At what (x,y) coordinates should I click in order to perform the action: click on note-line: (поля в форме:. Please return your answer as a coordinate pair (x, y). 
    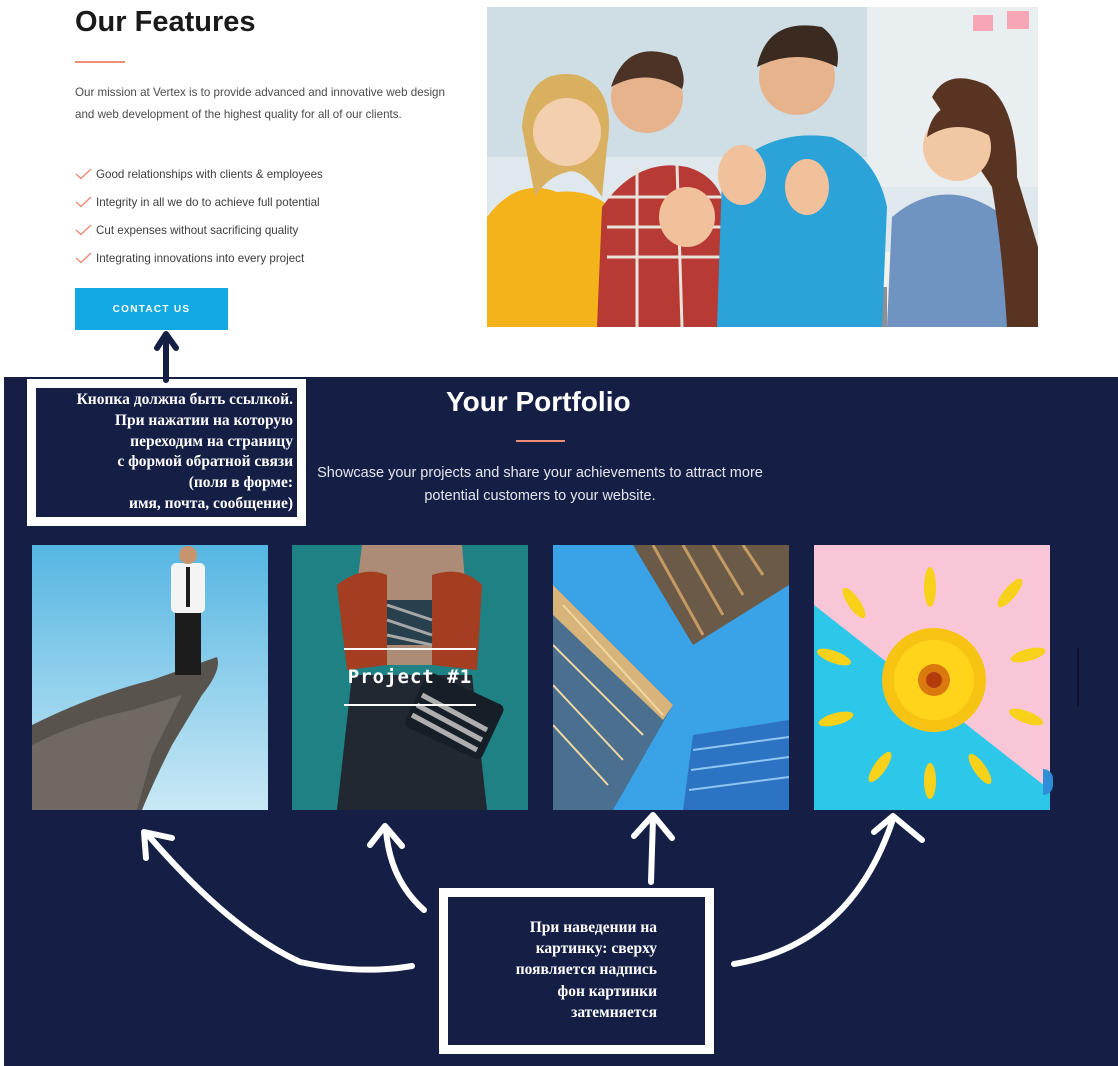
    Looking at the image, I should click on (240, 483).